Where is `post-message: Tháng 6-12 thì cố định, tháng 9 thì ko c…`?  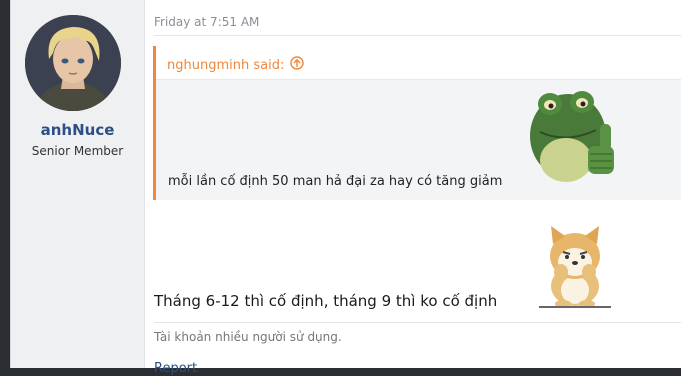
post-message: Tháng 6-12 thì cố định, tháng 9 thì ko c… is located at coordinates (326, 301).